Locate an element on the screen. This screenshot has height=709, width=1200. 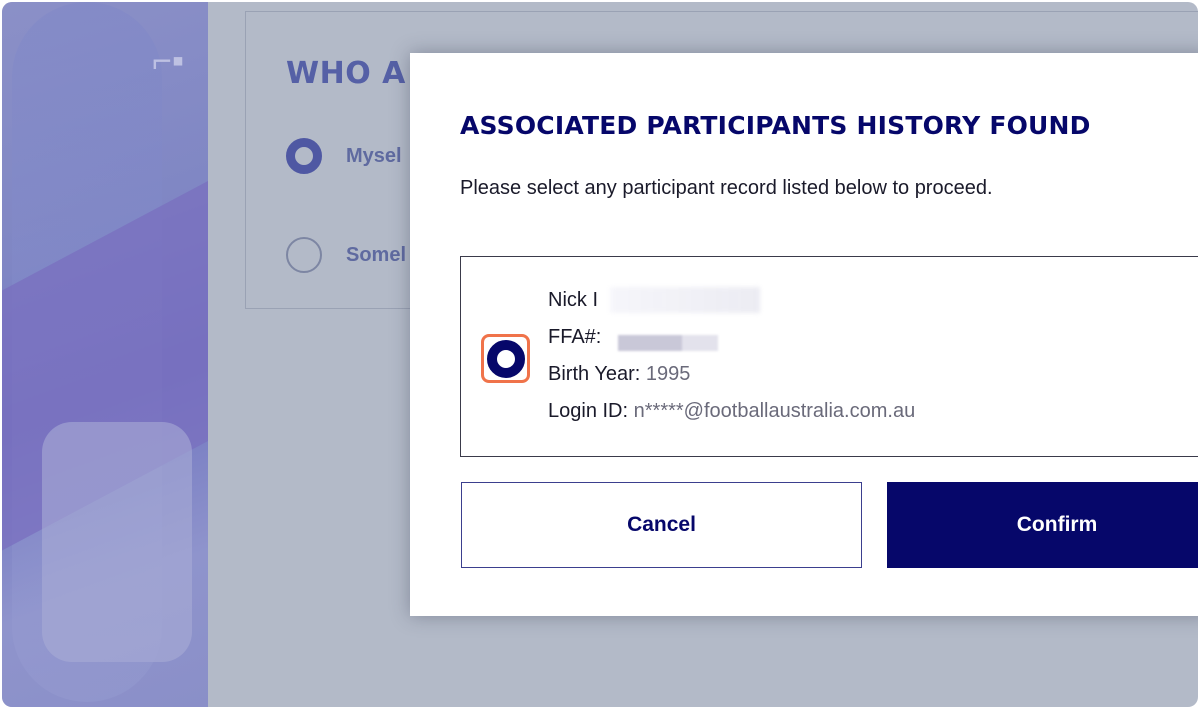
participant-name-line: Nick I is located at coordinates (731, 305).